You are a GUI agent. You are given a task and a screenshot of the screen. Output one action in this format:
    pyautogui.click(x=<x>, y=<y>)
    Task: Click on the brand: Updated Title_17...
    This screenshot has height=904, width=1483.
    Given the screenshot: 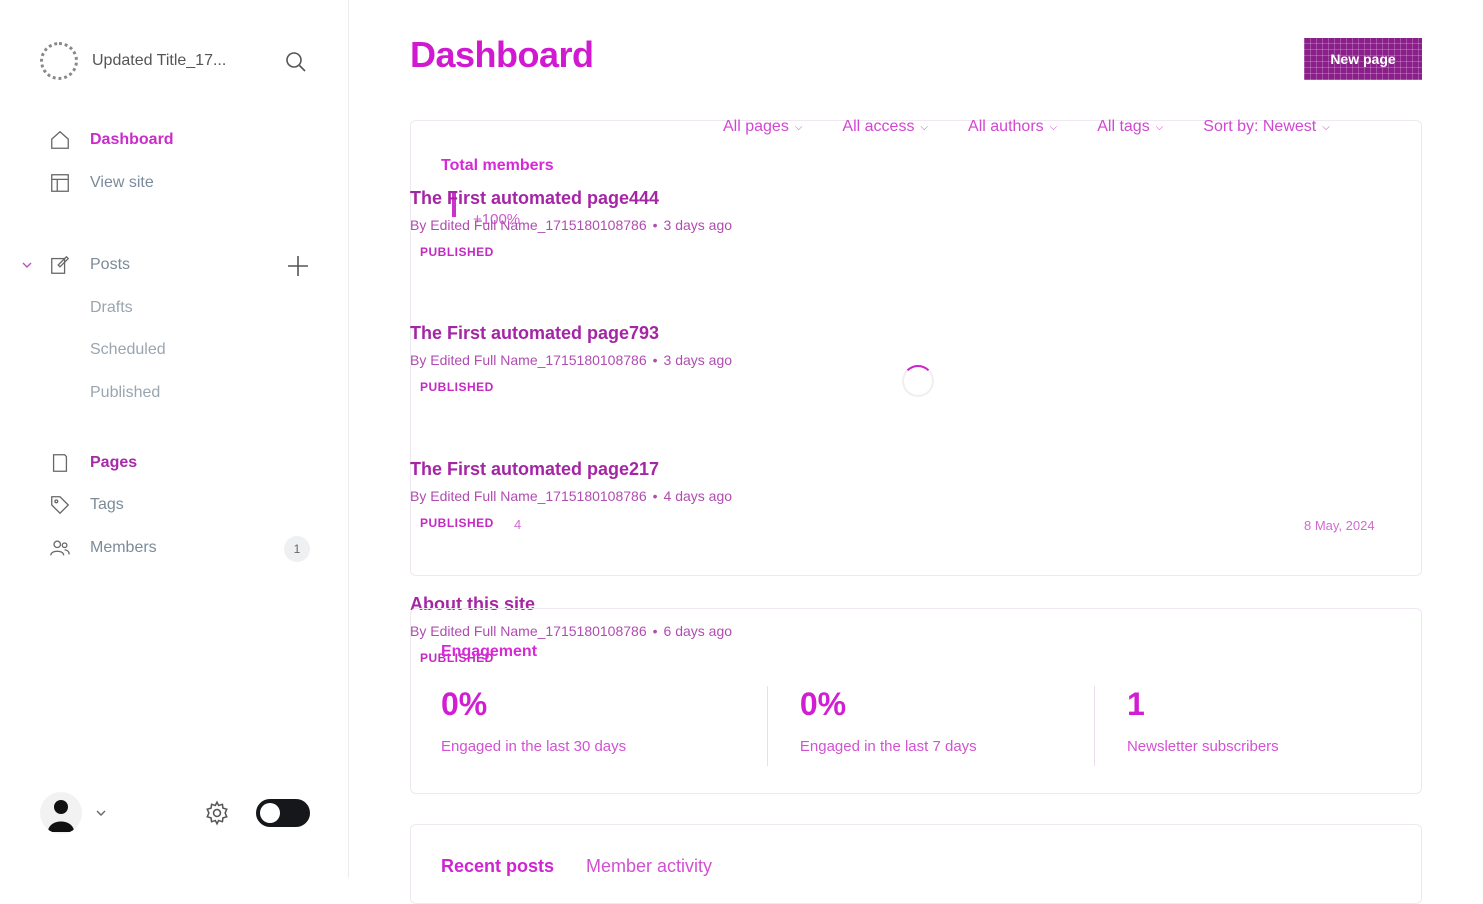 What is the action you would take?
    pyautogui.click(x=180, y=61)
    